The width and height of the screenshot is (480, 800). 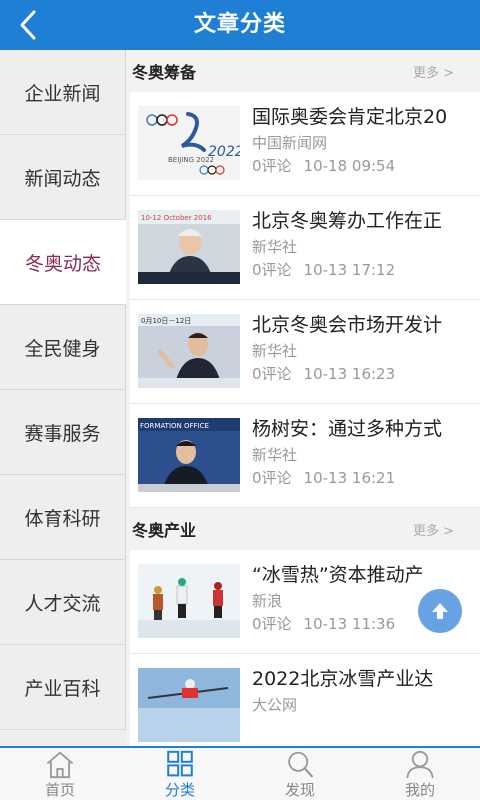 I want to click on sidebar-item-talent-exchange: 人才交流, so click(x=63, y=602).